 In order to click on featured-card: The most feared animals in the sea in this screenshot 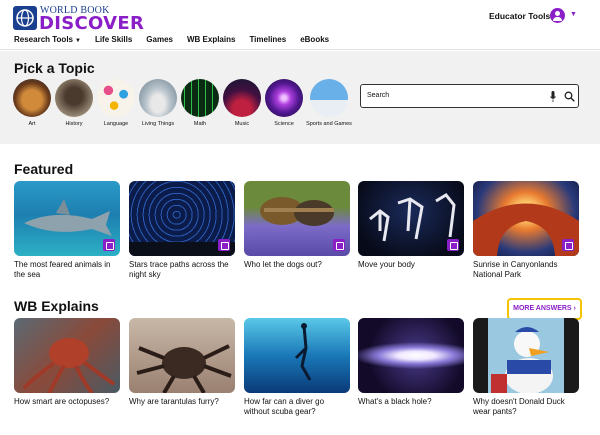, I will do `click(67, 230)`.